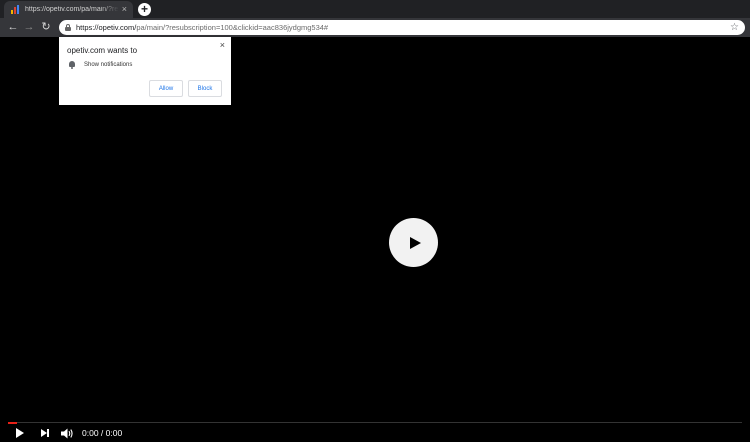  I want to click on prompt-close-icon: ×, so click(222, 45).